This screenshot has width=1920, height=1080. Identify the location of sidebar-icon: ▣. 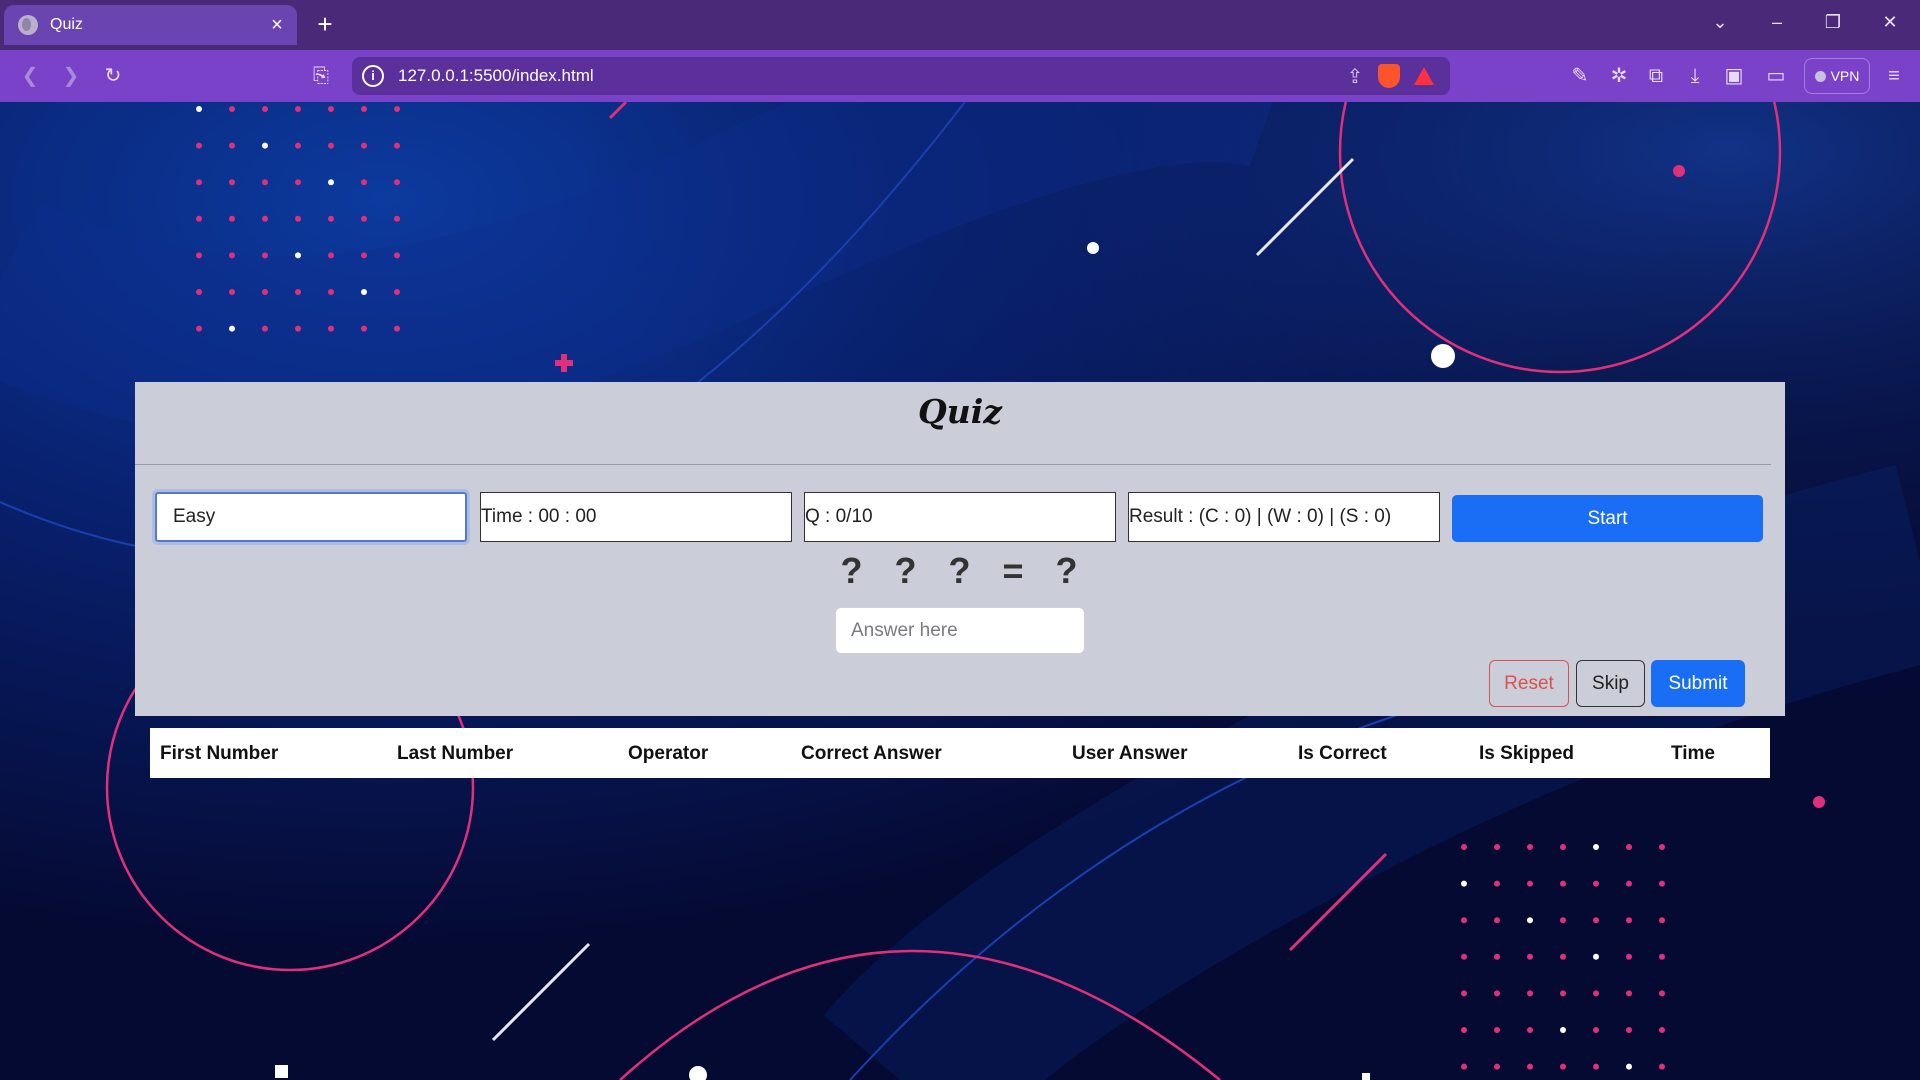
(1734, 76).